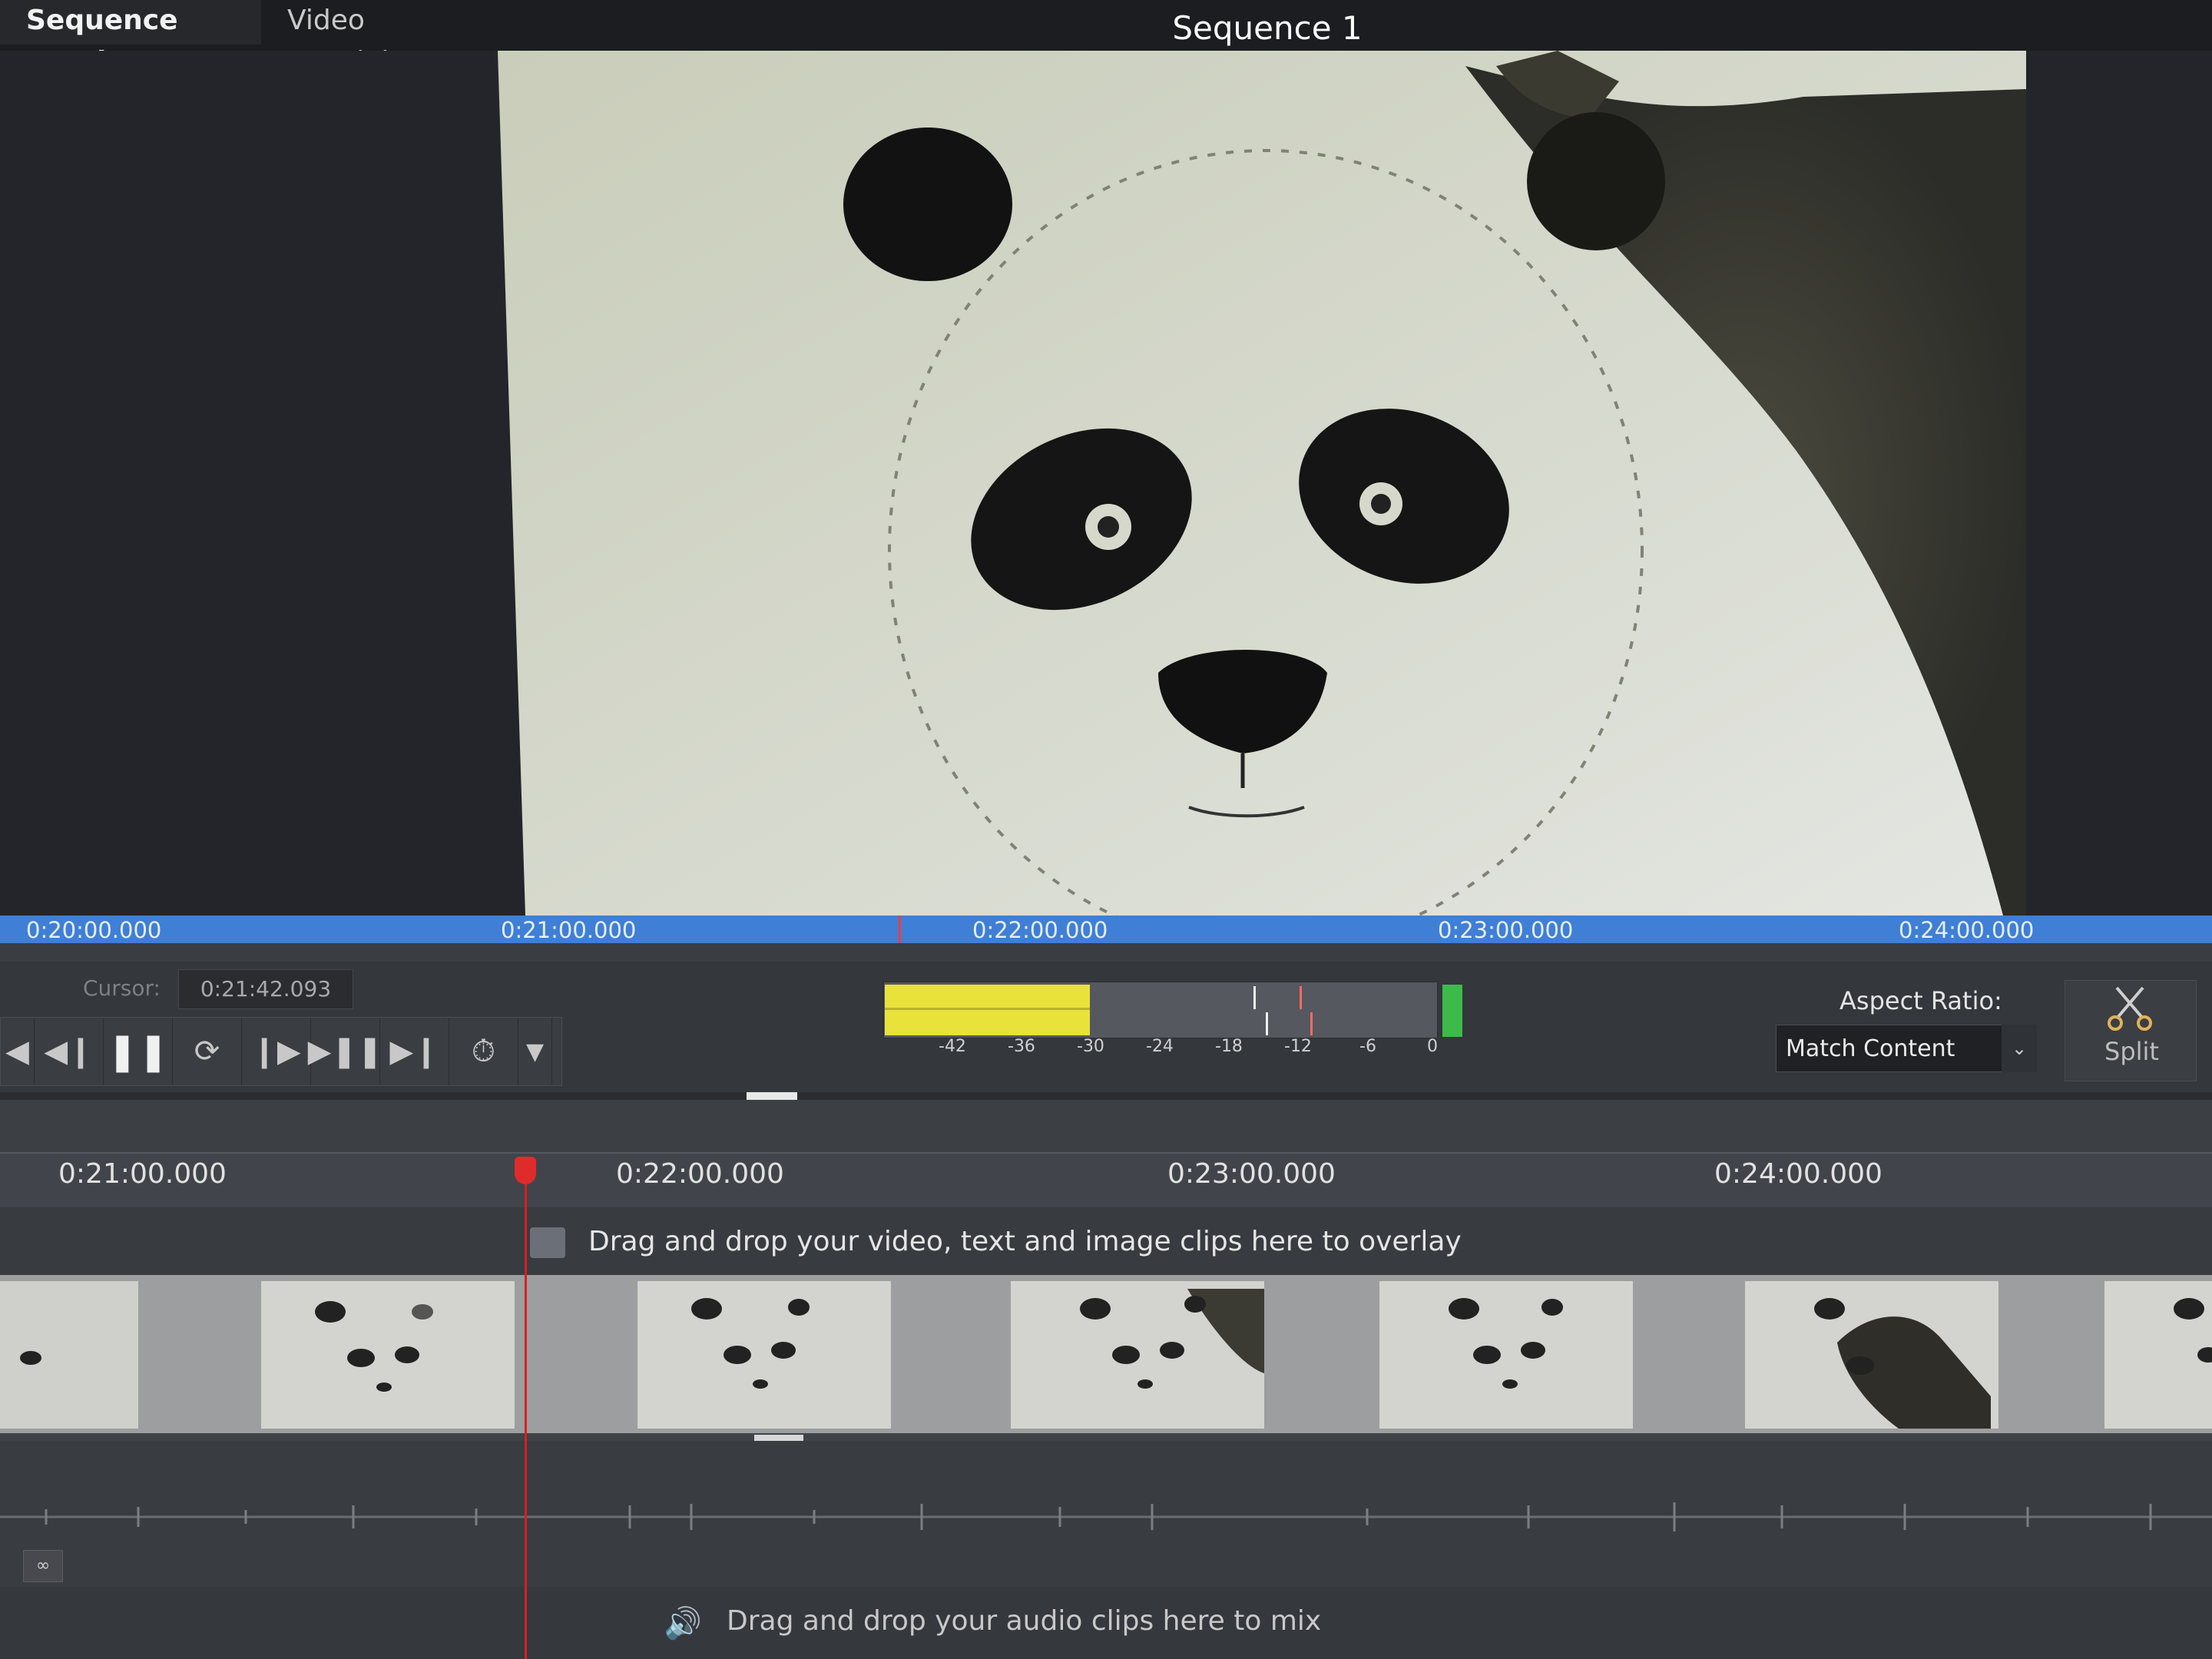 Image resolution: width=2212 pixels, height=1659 pixels. I want to click on speed-icon: ⏱, so click(483, 1051).